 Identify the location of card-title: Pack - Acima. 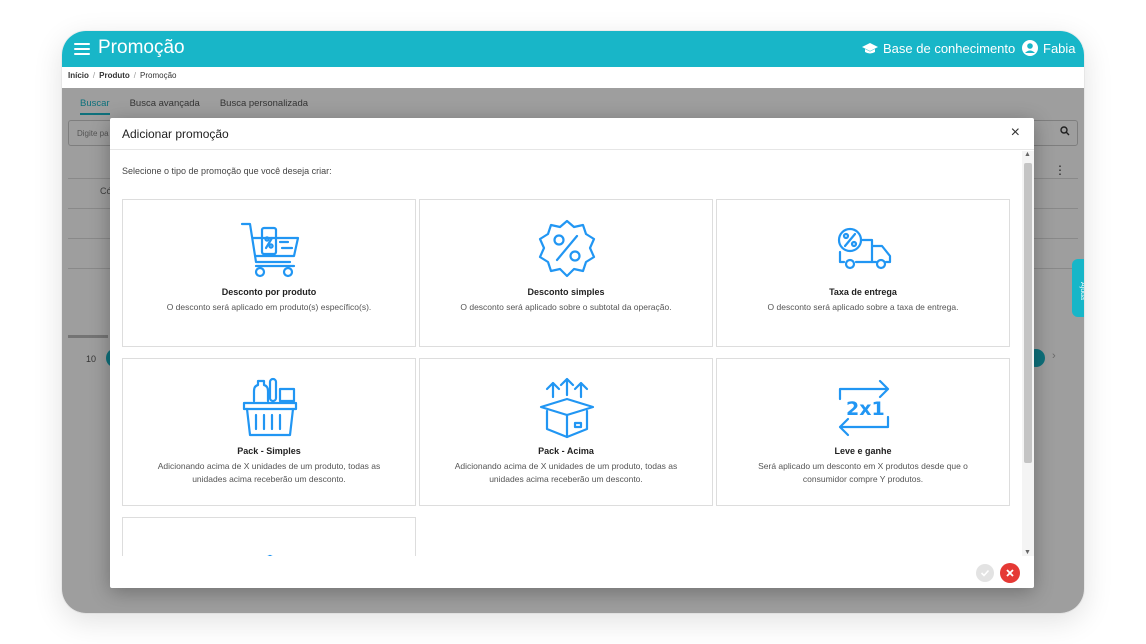
(566, 451).